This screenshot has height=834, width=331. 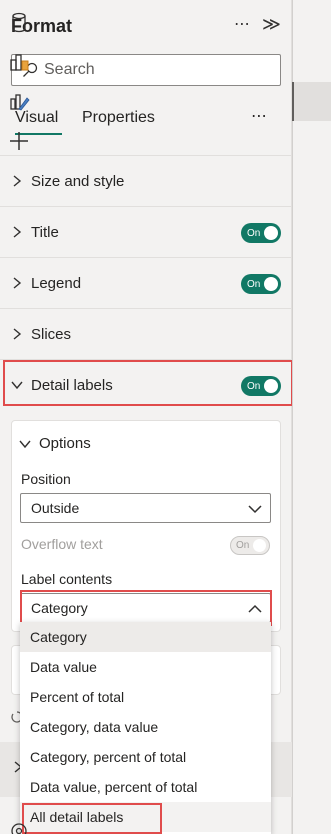 What do you see at coordinates (145, 637) in the screenshot?
I see `menu-item-category: Category` at bounding box center [145, 637].